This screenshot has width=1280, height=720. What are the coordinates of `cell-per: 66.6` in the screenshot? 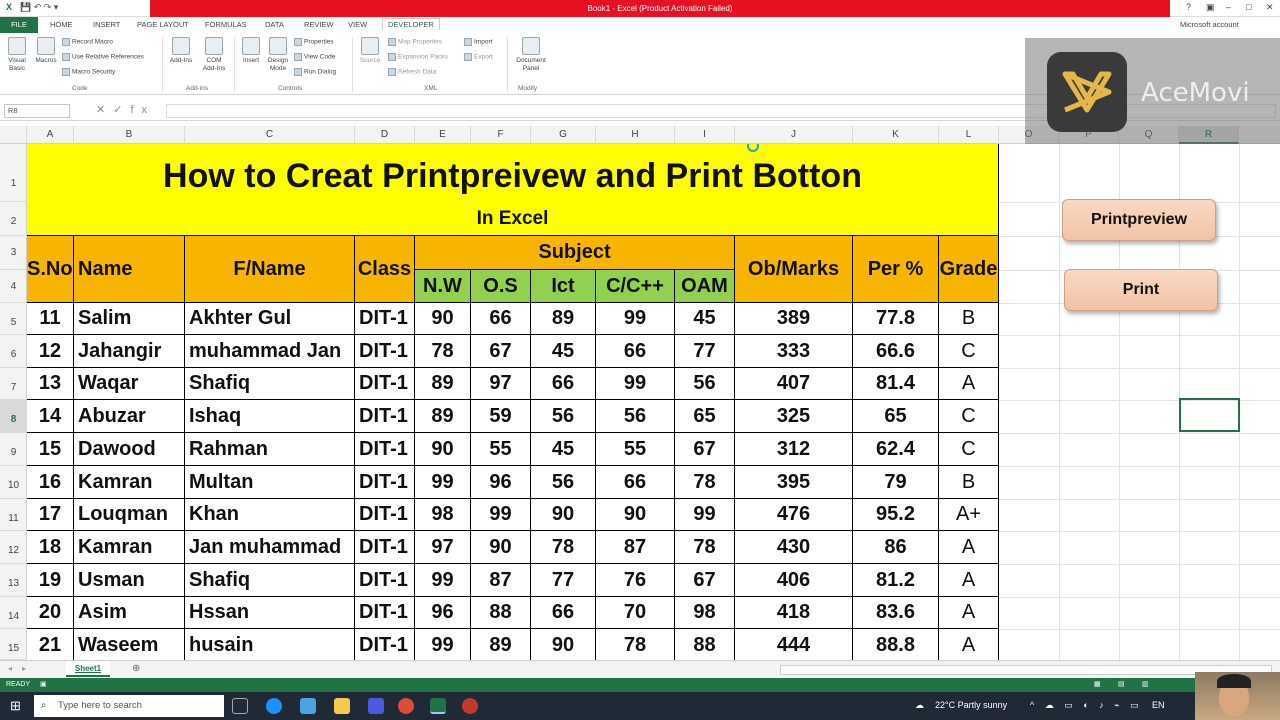 It's located at (896, 351).